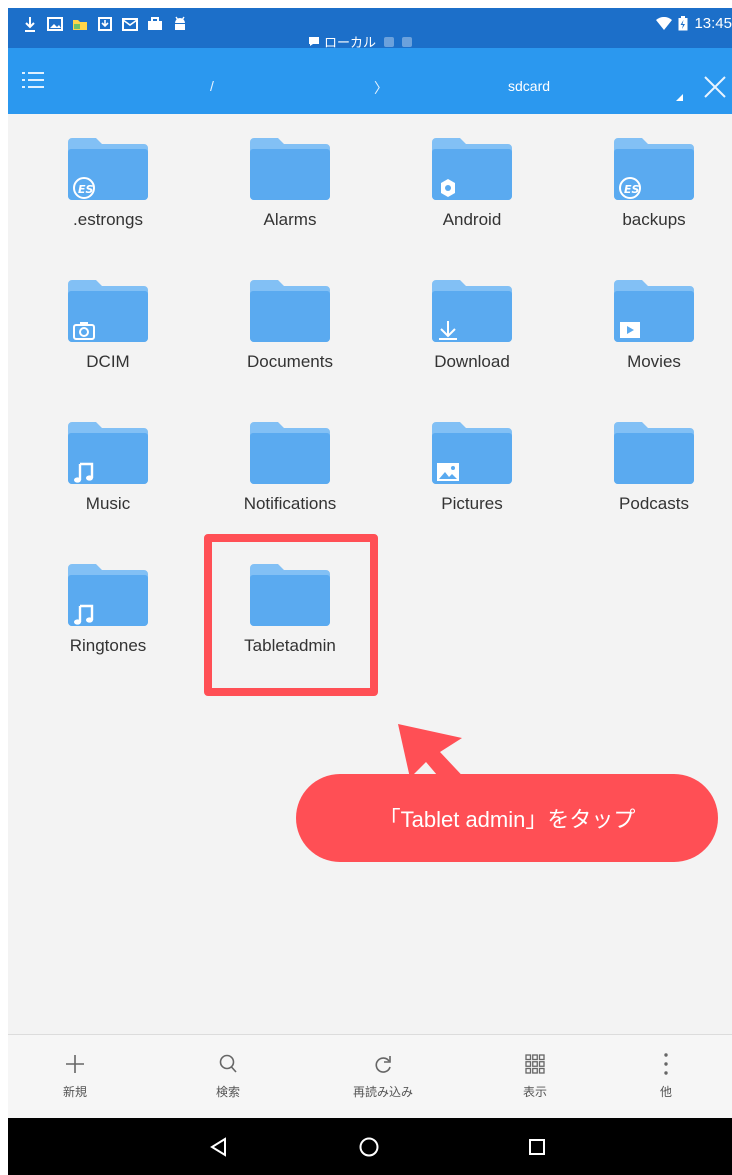 Image resolution: width=732 pixels, height=1175 pixels. What do you see at coordinates (212, 86) in the screenshot?
I see `path-root: /` at bounding box center [212, 86].